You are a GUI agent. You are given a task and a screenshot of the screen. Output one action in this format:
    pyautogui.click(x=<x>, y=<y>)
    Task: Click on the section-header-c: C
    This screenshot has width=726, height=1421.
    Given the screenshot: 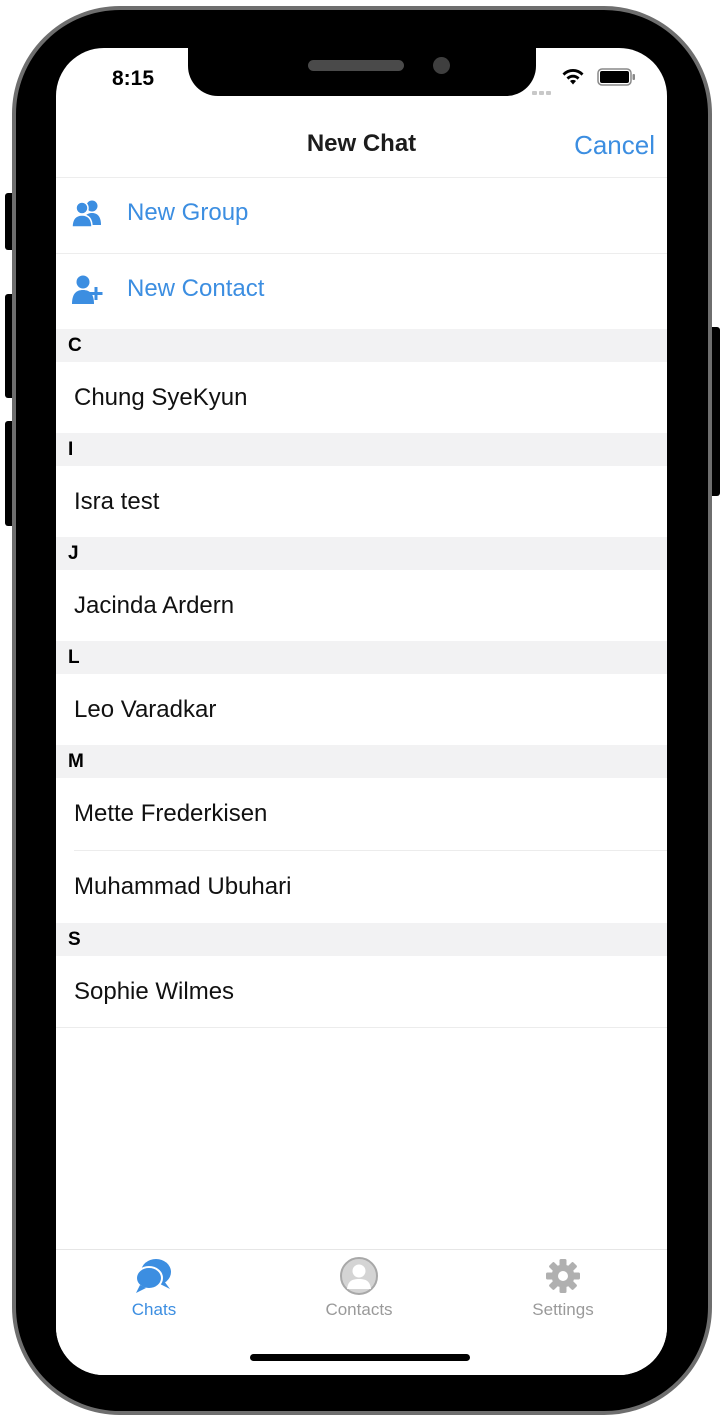 What is the action you would take?
    pyautogui.click(x=361, y=345)
    